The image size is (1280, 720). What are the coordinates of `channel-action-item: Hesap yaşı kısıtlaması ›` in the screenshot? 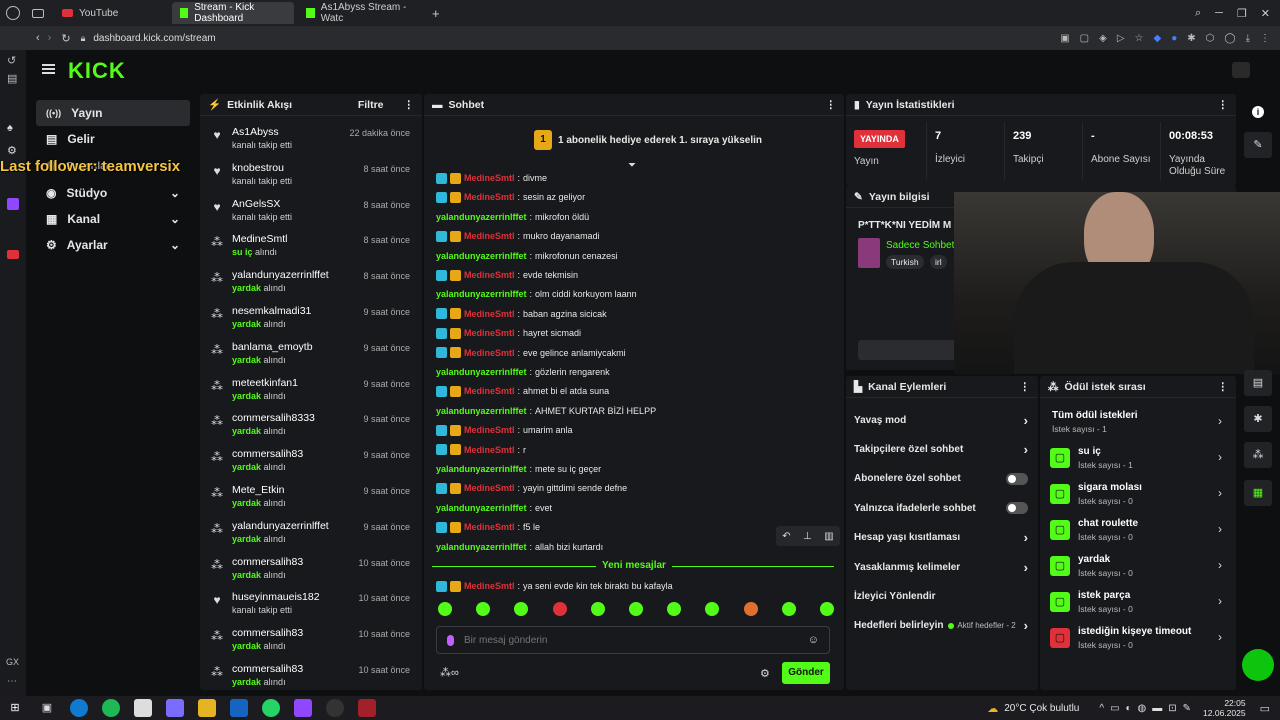 It's located at (941, 538).